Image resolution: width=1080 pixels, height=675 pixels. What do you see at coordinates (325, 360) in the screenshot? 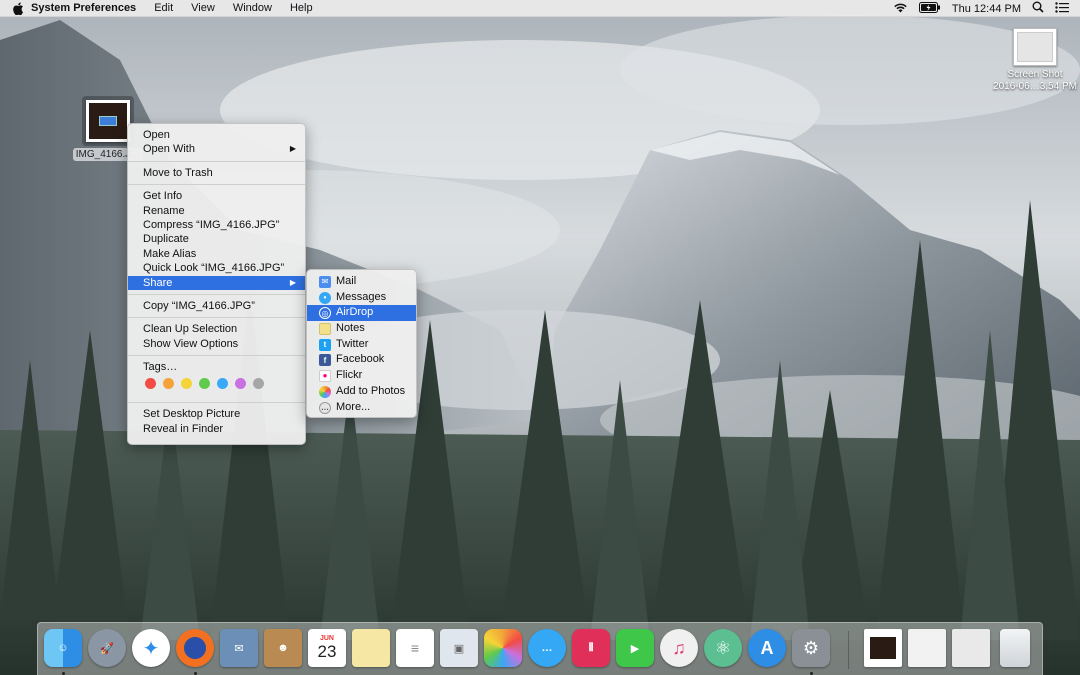
I see `facebook-icon: f` at bounding box center [325, 360].